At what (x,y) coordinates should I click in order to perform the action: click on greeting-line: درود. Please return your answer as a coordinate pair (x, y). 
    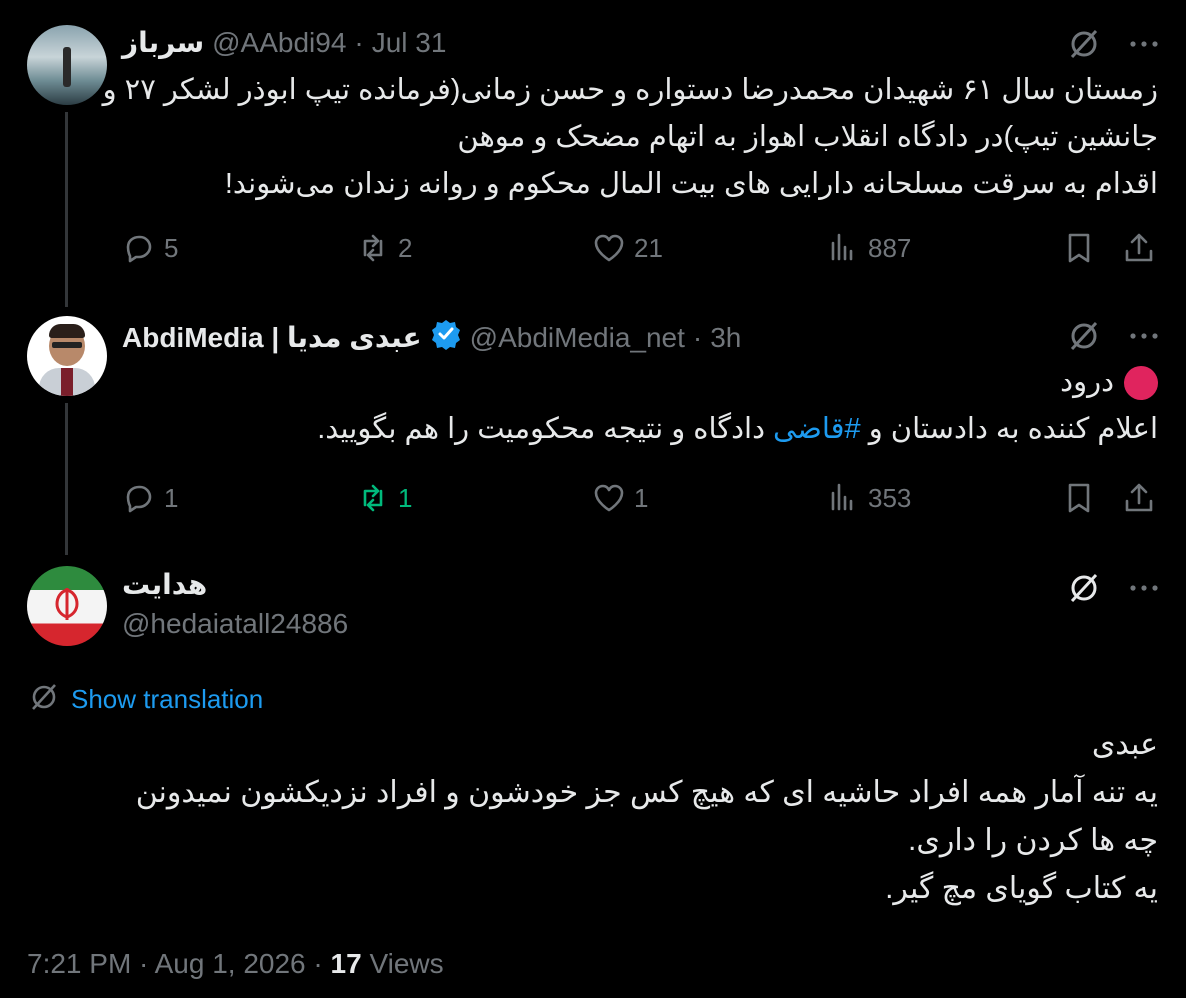
    Looking at the image, I should click on (737, 382).